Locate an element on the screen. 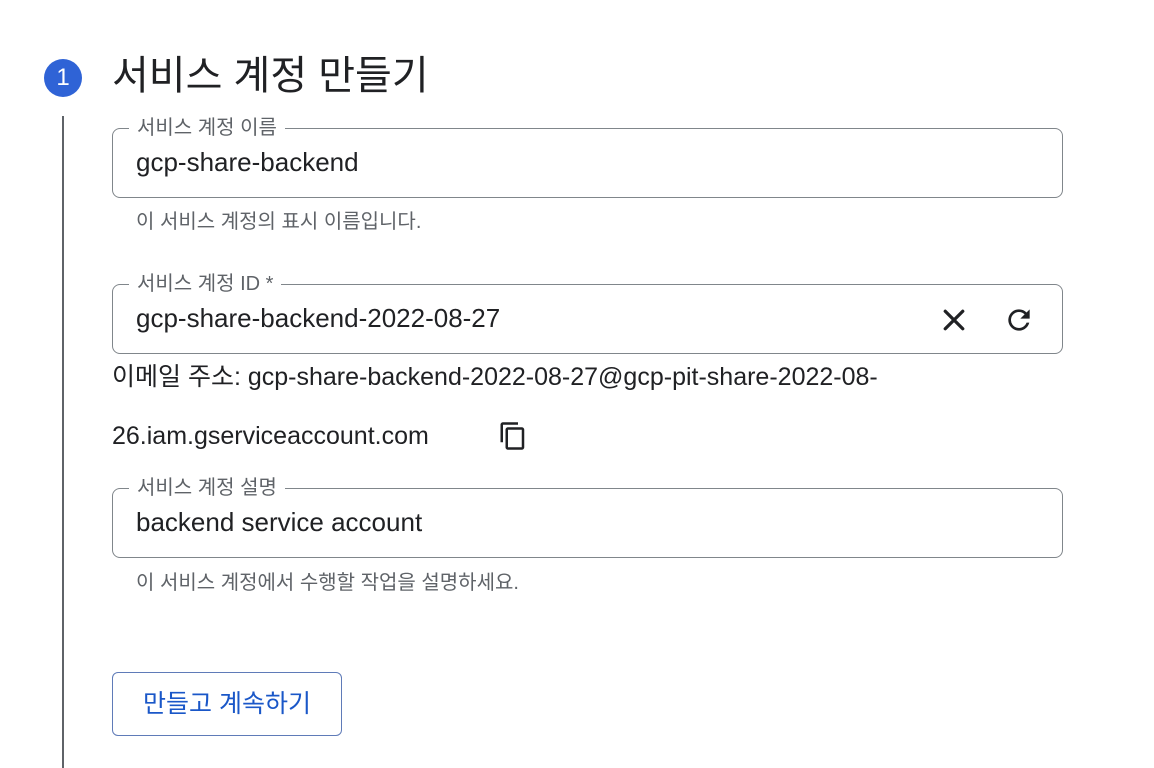  service-account-id-field: 서비스 계정 ID * is located at coordinates (587, 312).